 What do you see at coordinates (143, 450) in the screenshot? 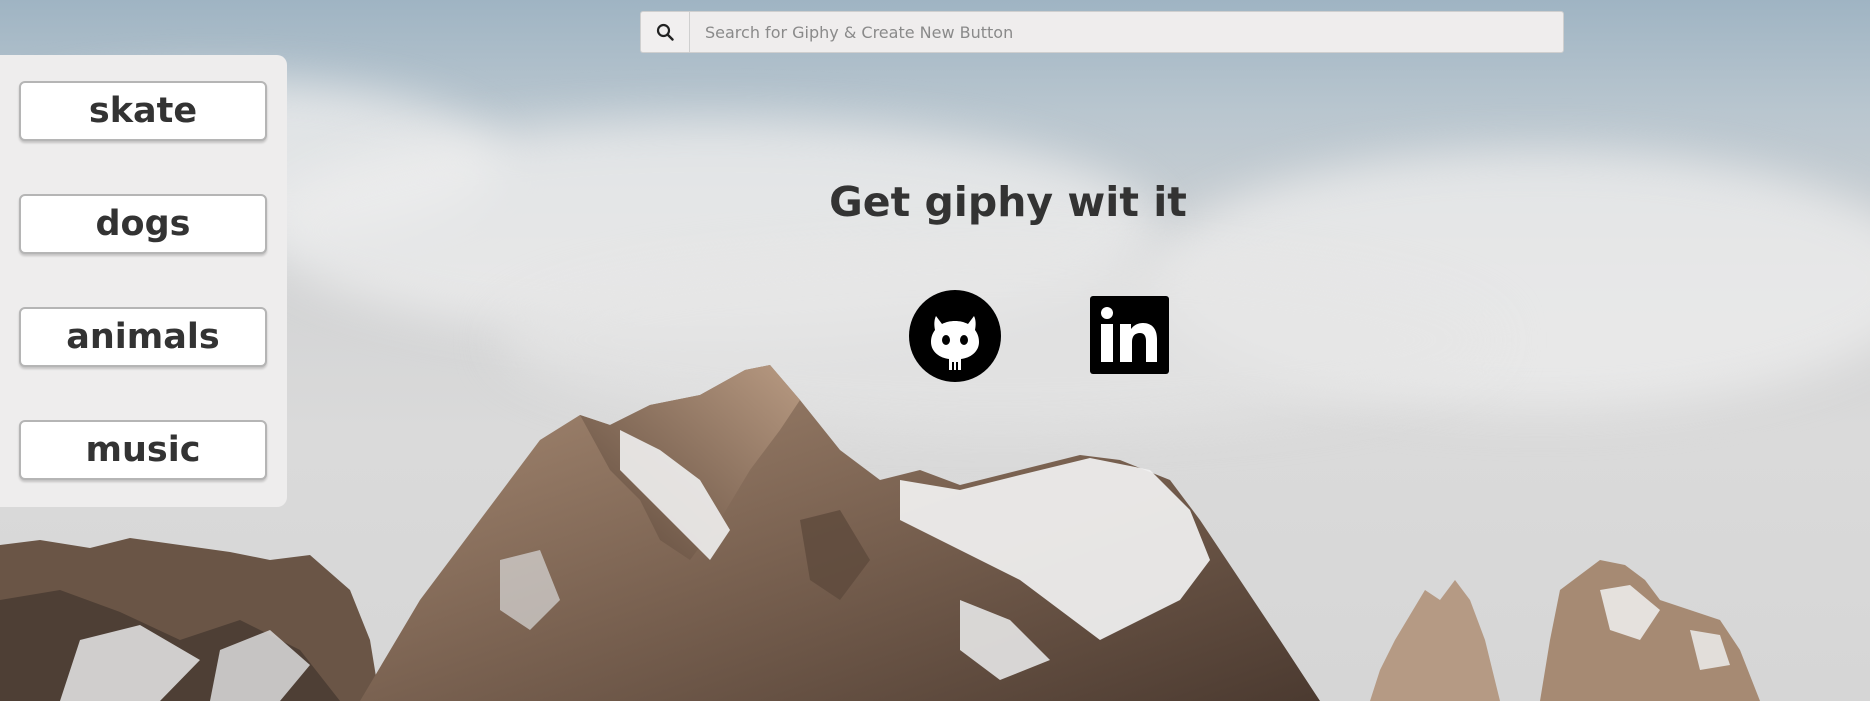
I see `topic-button-music: music` at bounding box center [143, 450].